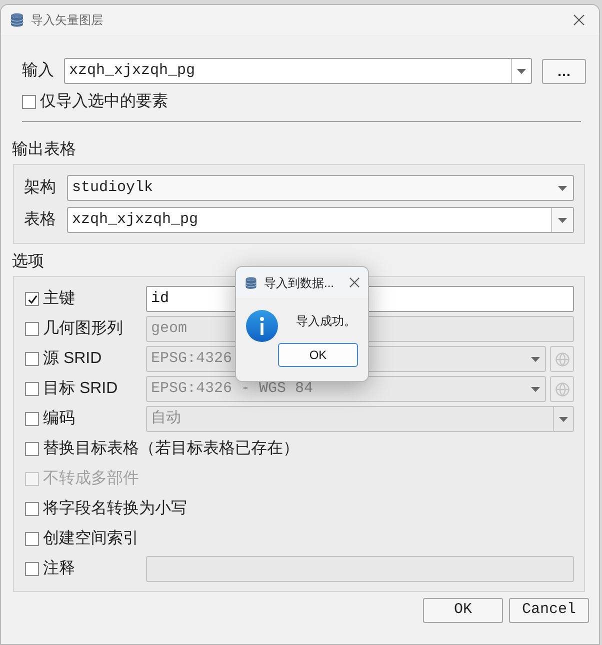  What do you see at coordinates (67, 20) in the screenshot?
I see `window-title: 导入矢量图层` at bounding box center [67, 20].